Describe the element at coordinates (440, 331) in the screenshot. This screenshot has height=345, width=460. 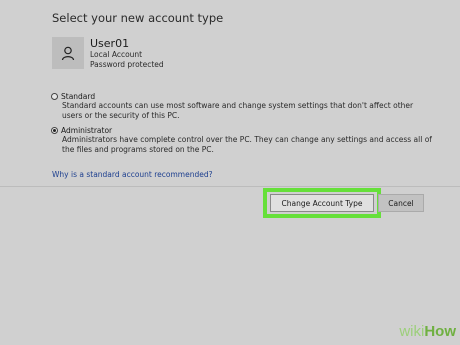
I see `watermark-how: How` at that location.